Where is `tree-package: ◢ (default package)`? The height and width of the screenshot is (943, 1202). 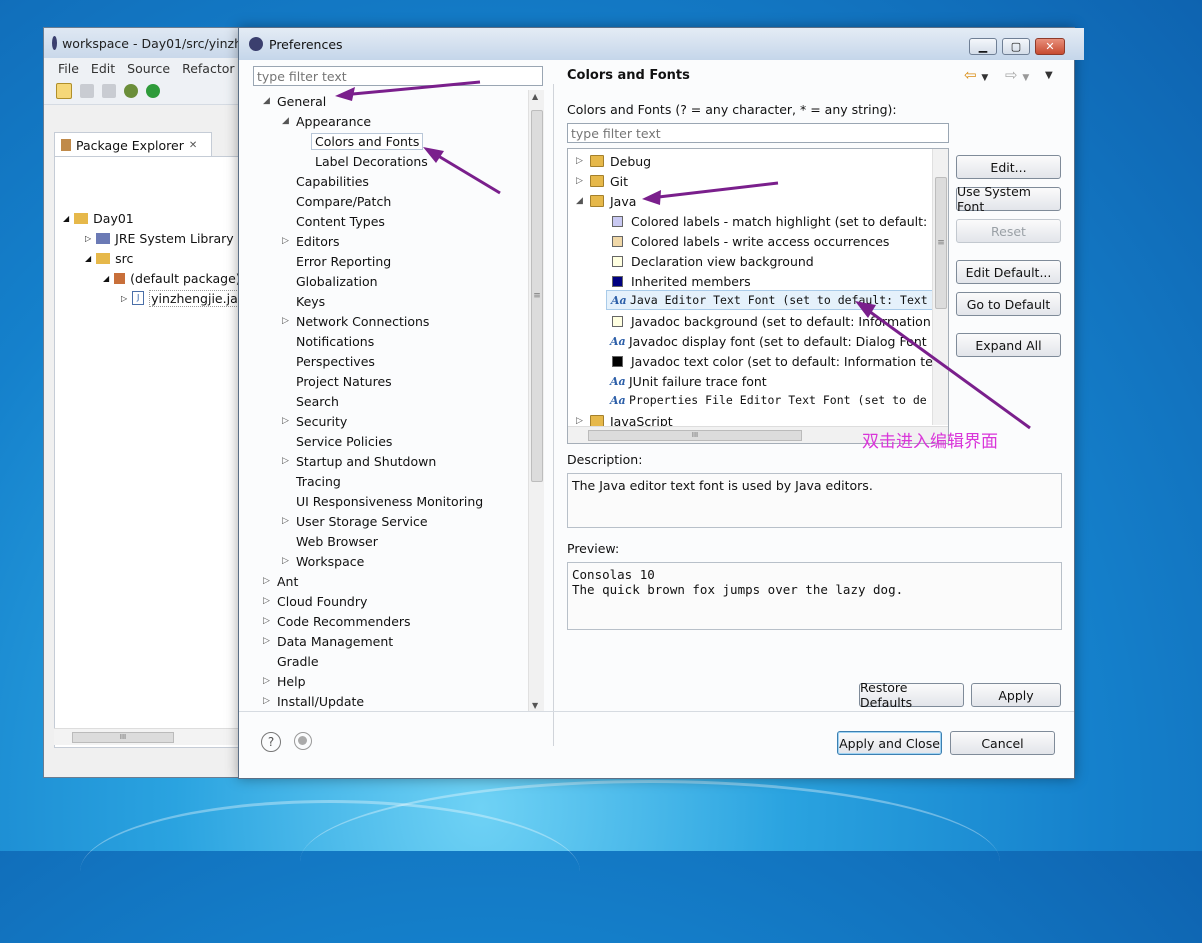 tree-package: ◢ (default package) is located at coordinates (172, 278).